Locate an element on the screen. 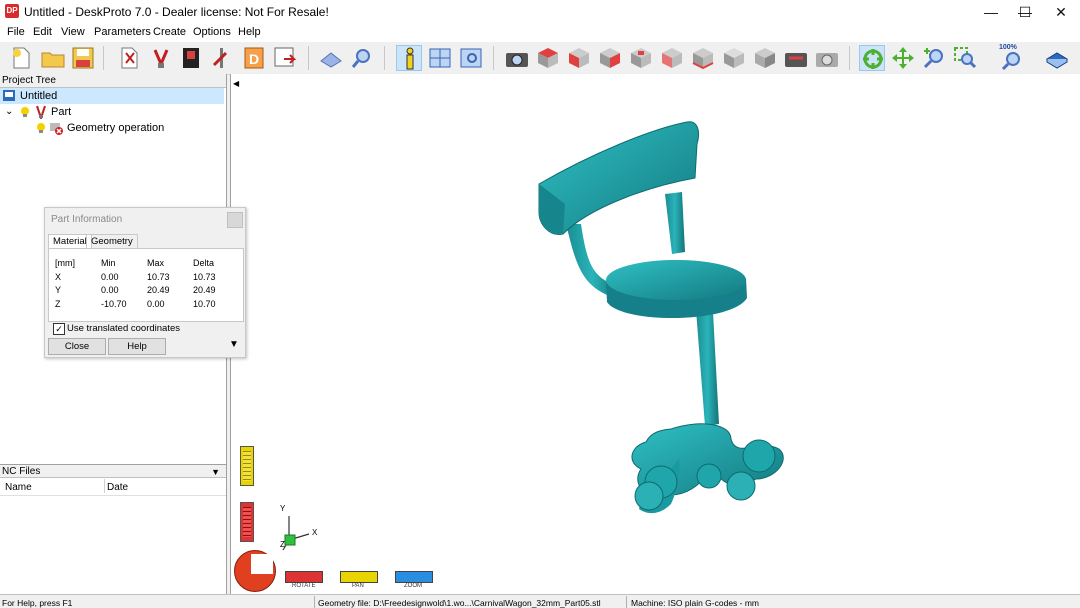  tree-item-part: ⌄ Part is located at coordinates (112, 113).